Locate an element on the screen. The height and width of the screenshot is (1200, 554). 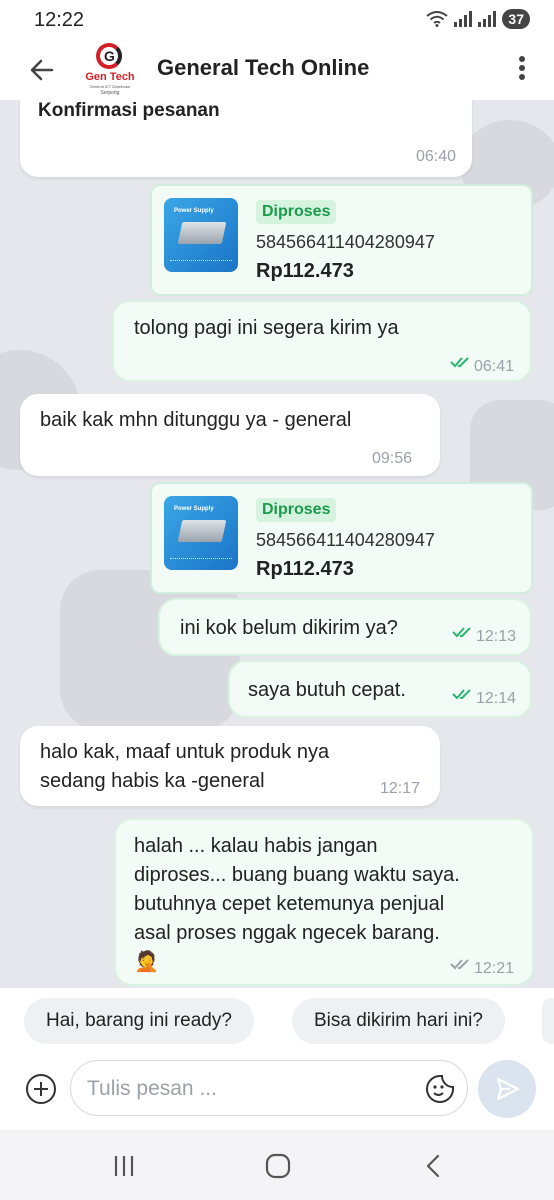
message-time: 12:14 is located at coordinates (496, 698).